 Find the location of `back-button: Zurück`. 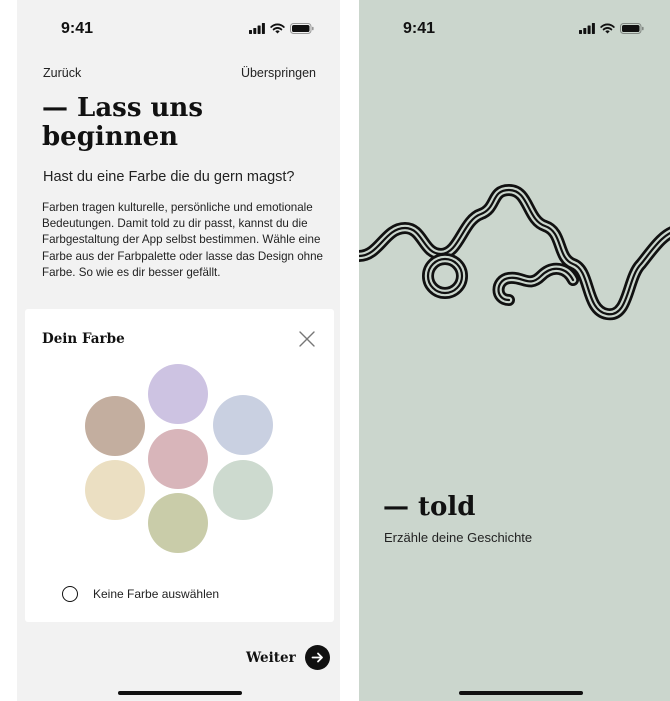

back-button: Zurück is located at coordinates (62, 73).